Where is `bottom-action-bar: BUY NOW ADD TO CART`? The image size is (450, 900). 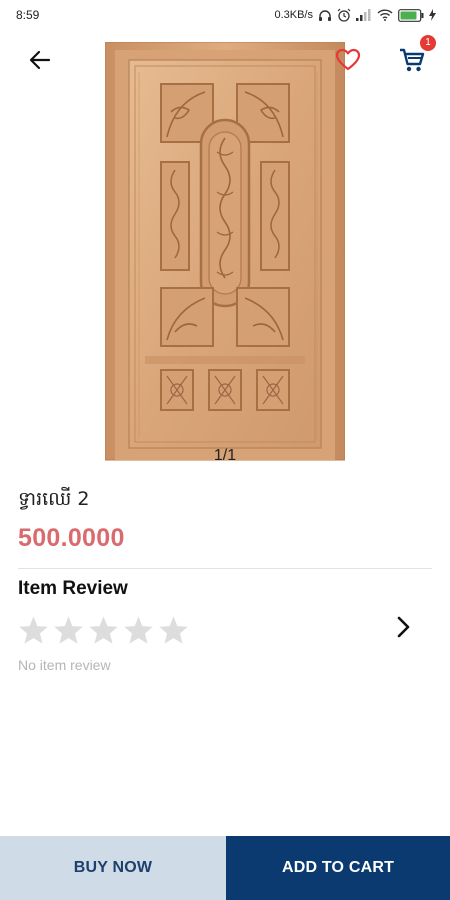 bottom-action-bar: BUY NOW ADD TO CART is located at coordinates (225, 868).